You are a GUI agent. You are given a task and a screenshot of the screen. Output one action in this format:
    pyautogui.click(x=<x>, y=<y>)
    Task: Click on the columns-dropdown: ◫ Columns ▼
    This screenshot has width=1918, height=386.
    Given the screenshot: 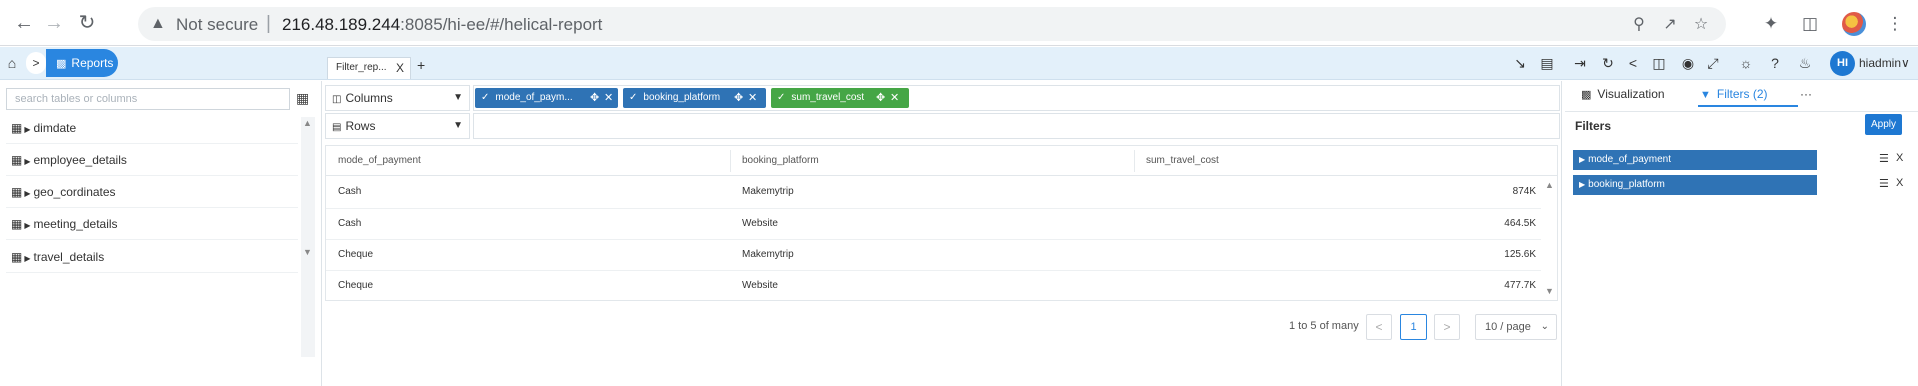 What is the action you would take?
    pyautogui.click(x=397, y=98)
    